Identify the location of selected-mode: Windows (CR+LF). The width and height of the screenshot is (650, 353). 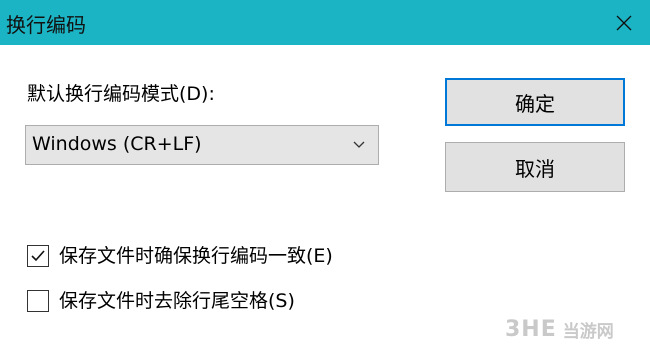
(117, 144).